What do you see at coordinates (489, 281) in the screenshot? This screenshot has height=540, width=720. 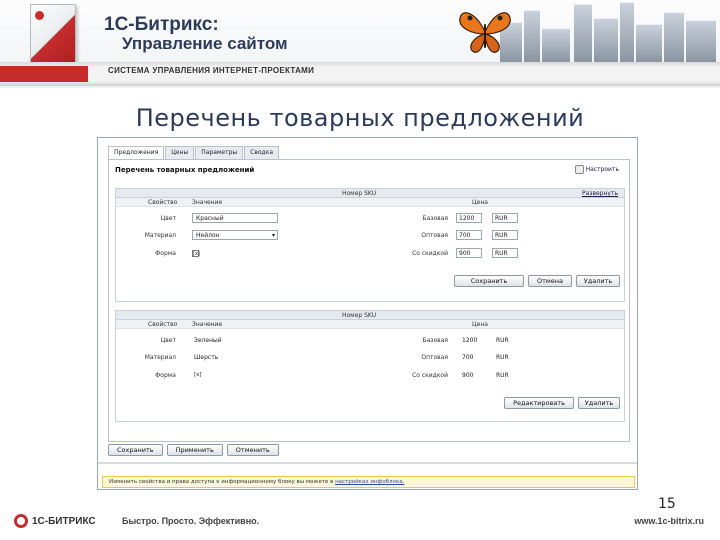 I see `save-sku-button: Сохранить` at bounding box center [489, 281].